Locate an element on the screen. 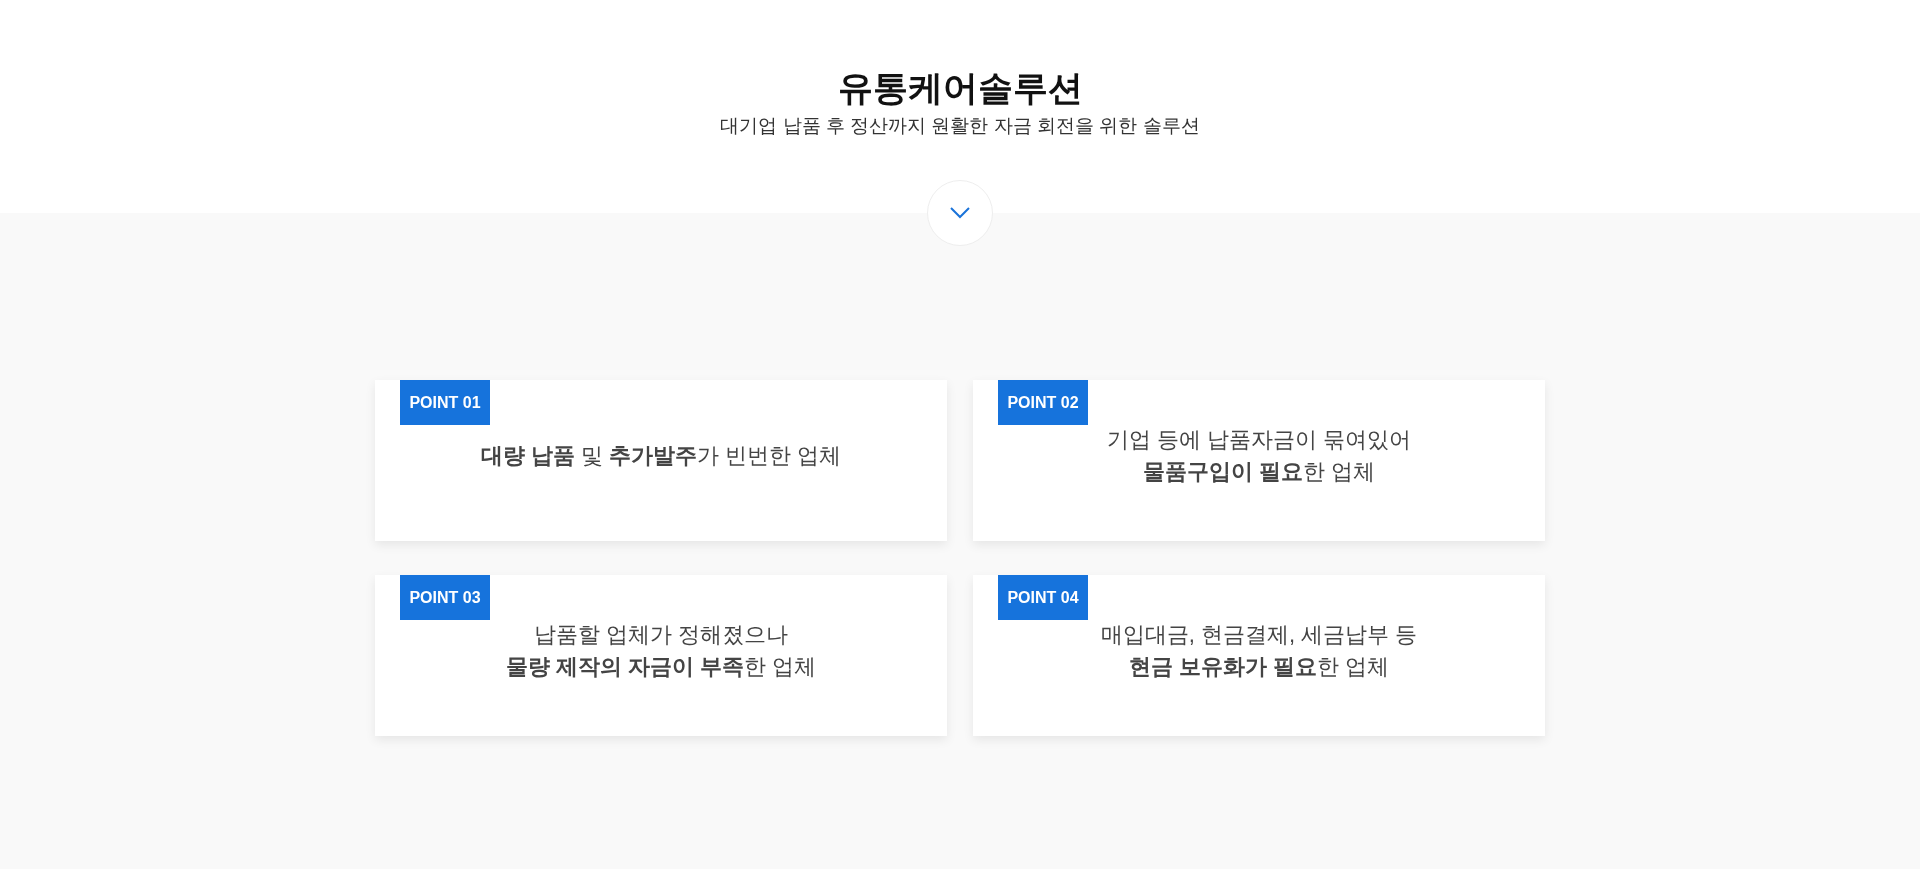  point-description: 매입대금, 현금결제, 세금납부 등 is located at coordinates (1259, 634).